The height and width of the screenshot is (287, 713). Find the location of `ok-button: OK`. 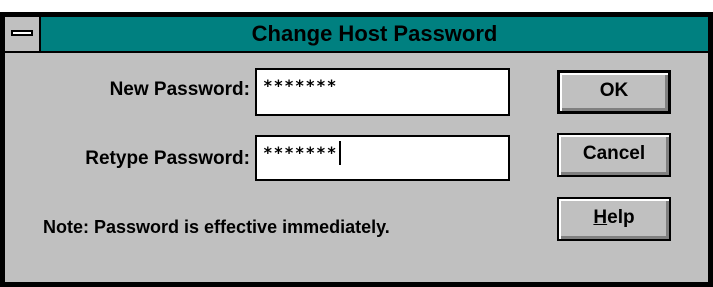

ok-button: OK is located at coordinates (614, 92).